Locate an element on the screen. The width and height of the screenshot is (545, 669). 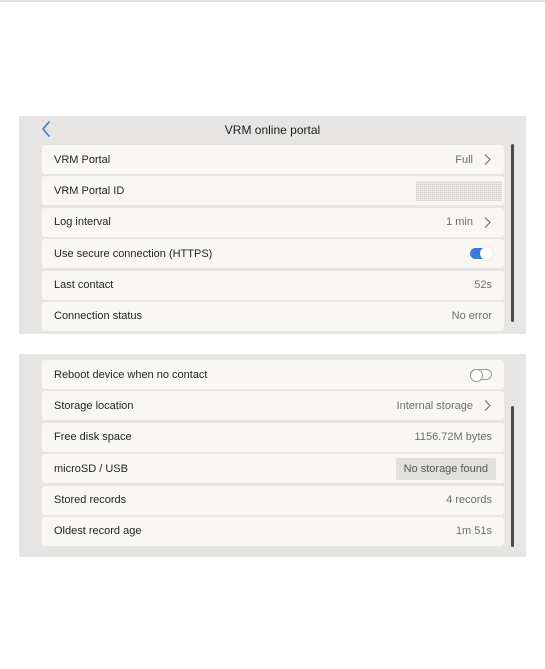
row-value-text: 52s is located at coordinates (483, 285).